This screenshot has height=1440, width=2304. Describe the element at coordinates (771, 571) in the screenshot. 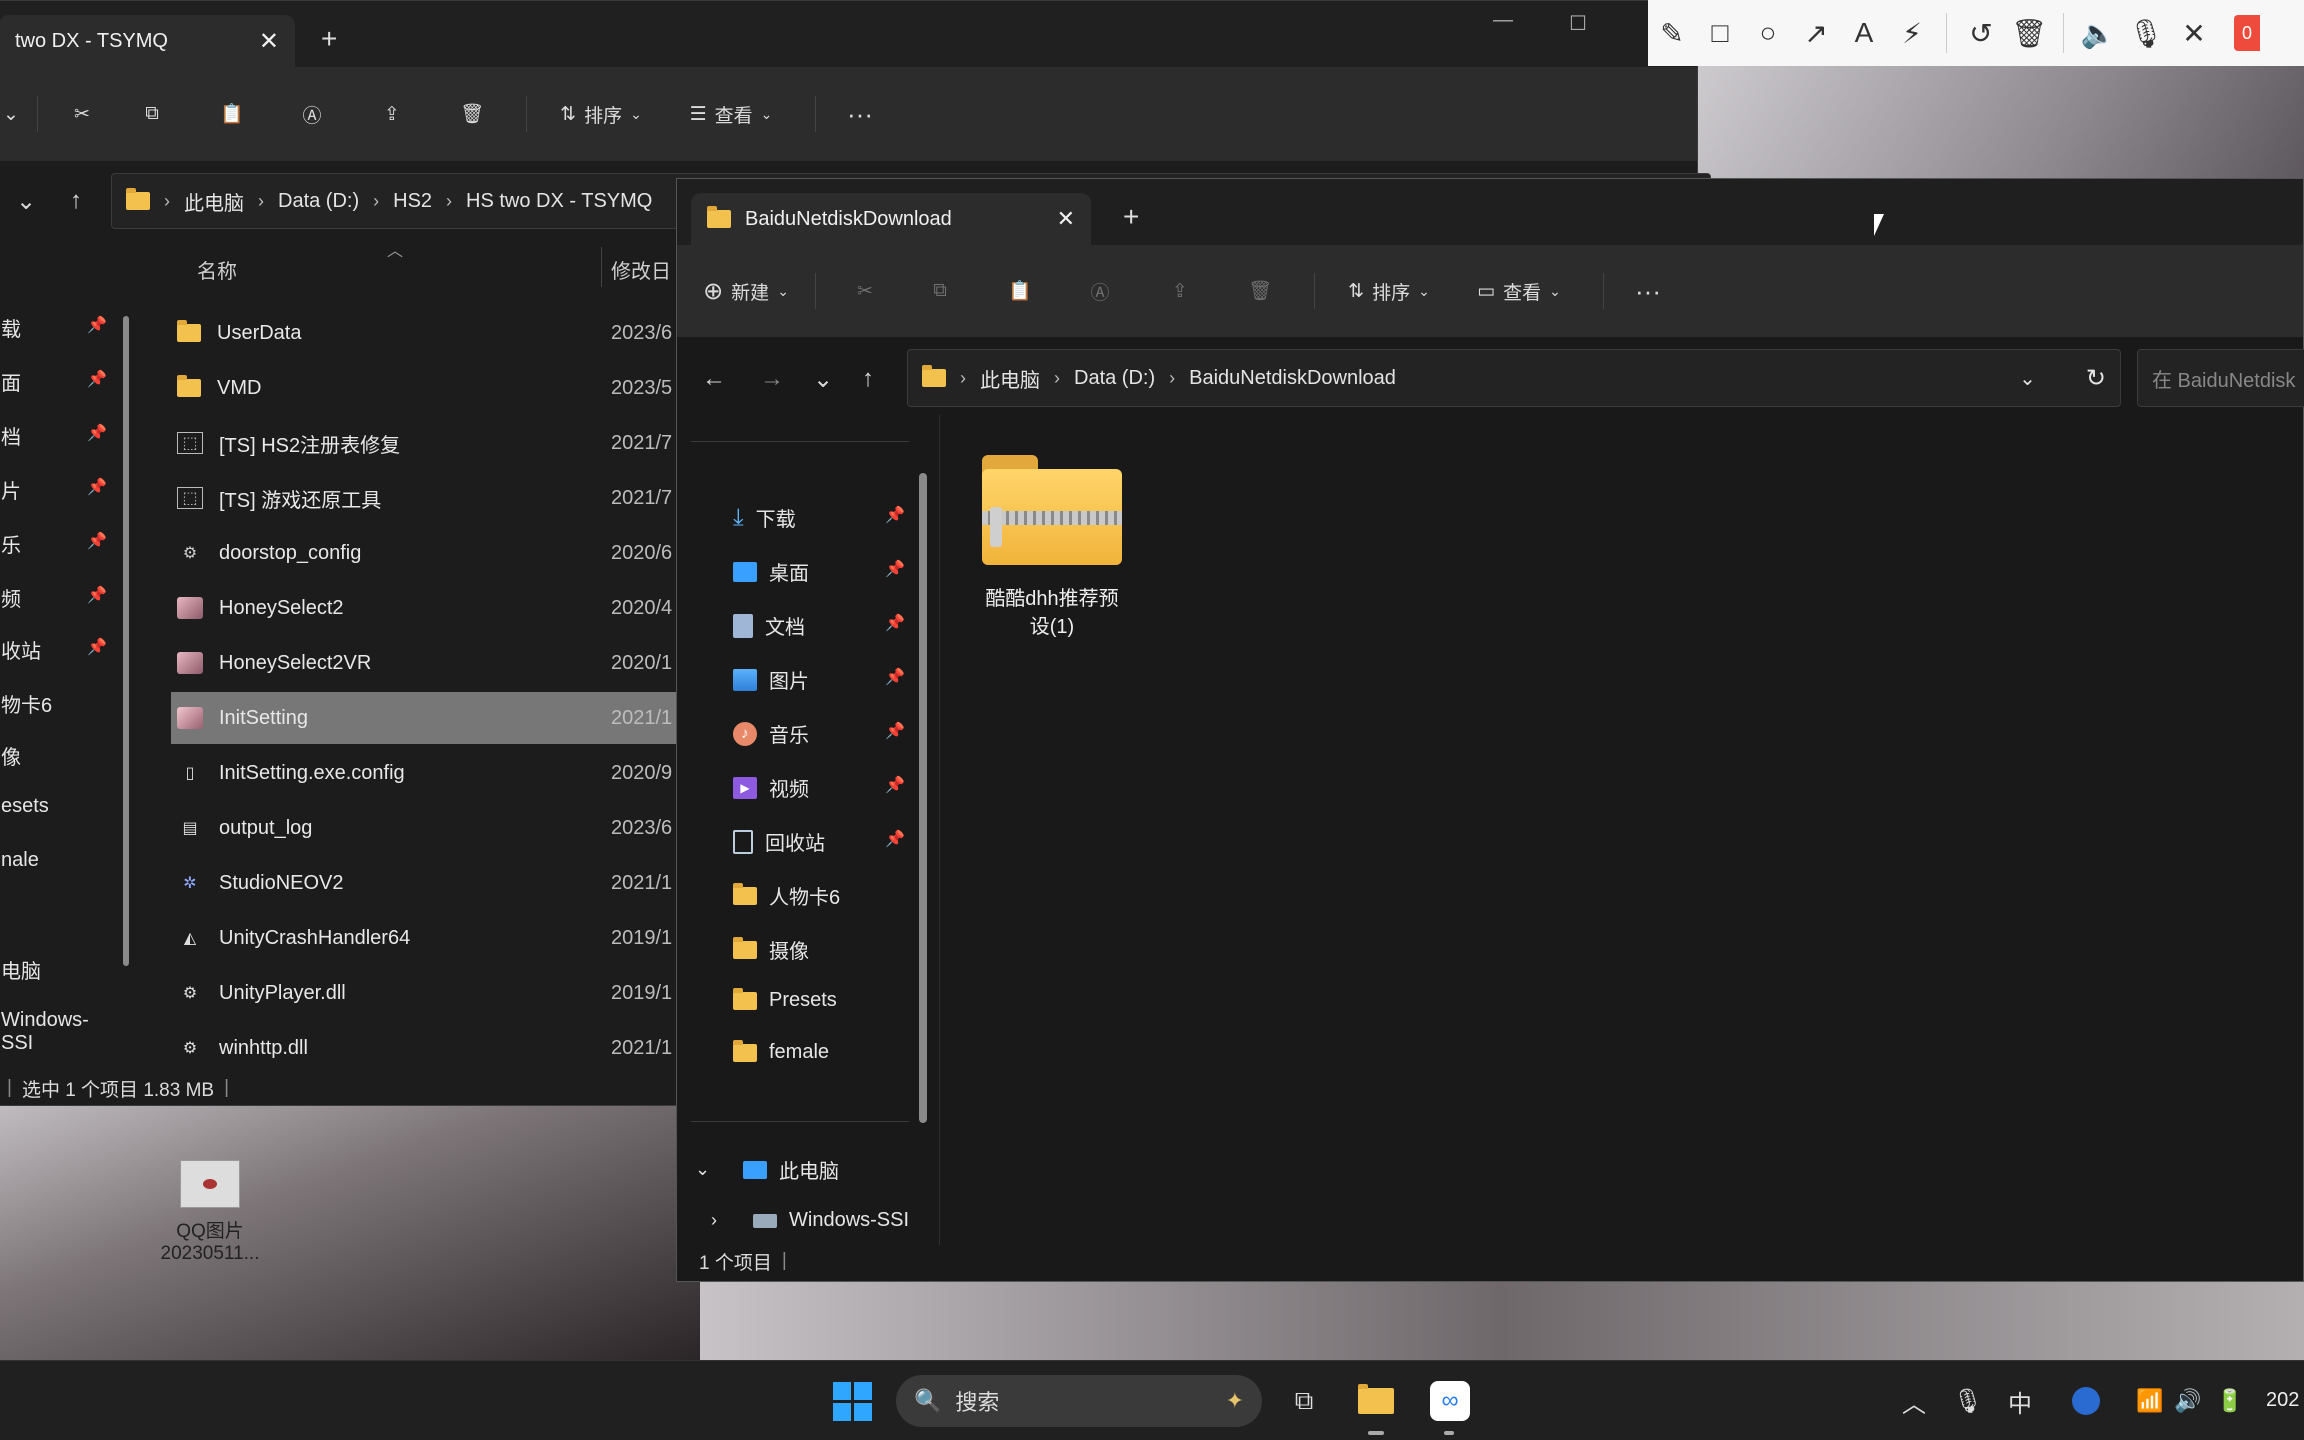

I see `sidebar-item-desktop: 桌面` at that location.